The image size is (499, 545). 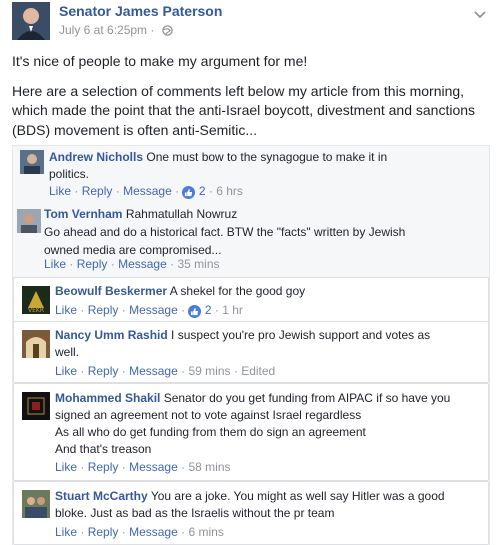 What do you see at coordinates (181, 214) in the screenshot?
I see `mentioned-name: Rahmatullah Nowruz` at bounding box center [181, 214].